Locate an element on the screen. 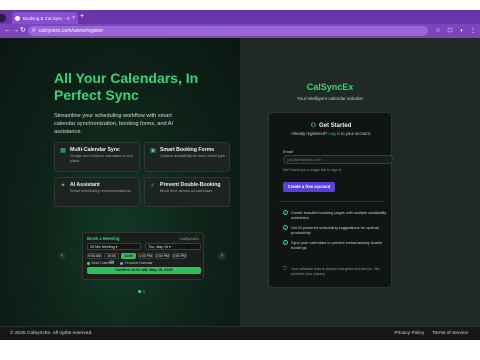 This screenshot has width=480, height=360. site-info-icon: ⚲ is located at coordinates (34, 31).